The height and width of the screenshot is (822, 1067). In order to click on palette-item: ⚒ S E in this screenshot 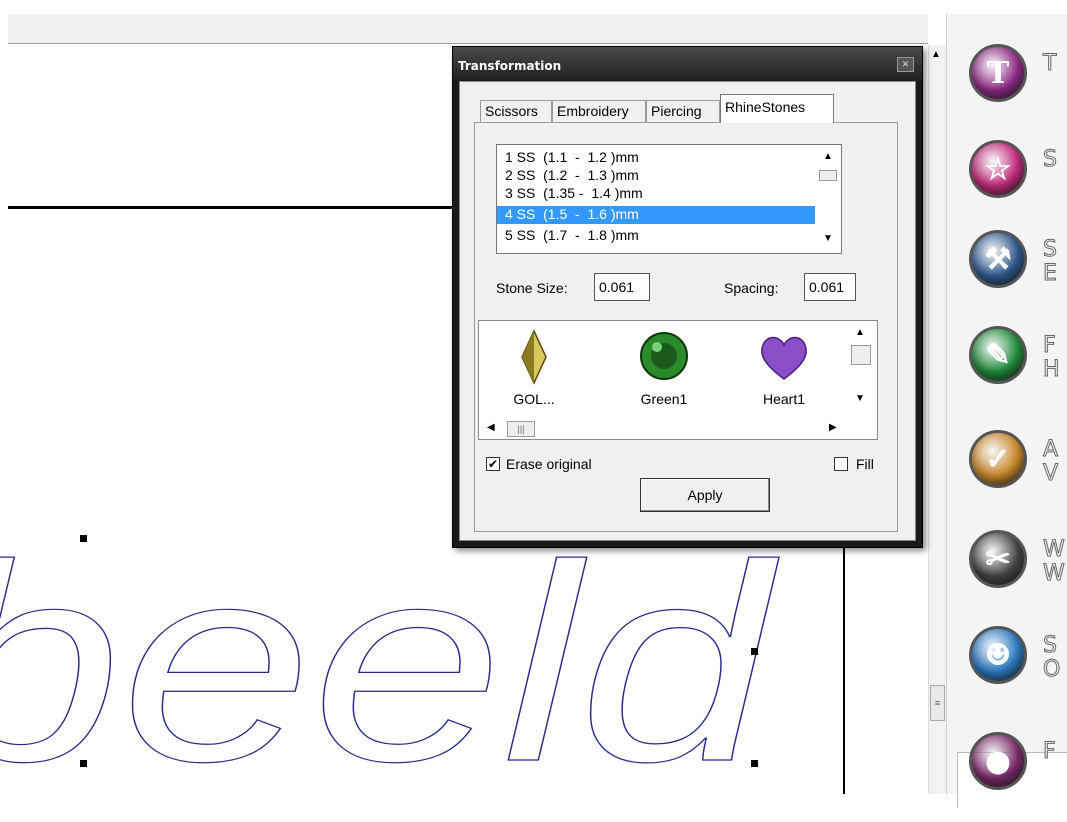, I will do `click(1007, 275)`.